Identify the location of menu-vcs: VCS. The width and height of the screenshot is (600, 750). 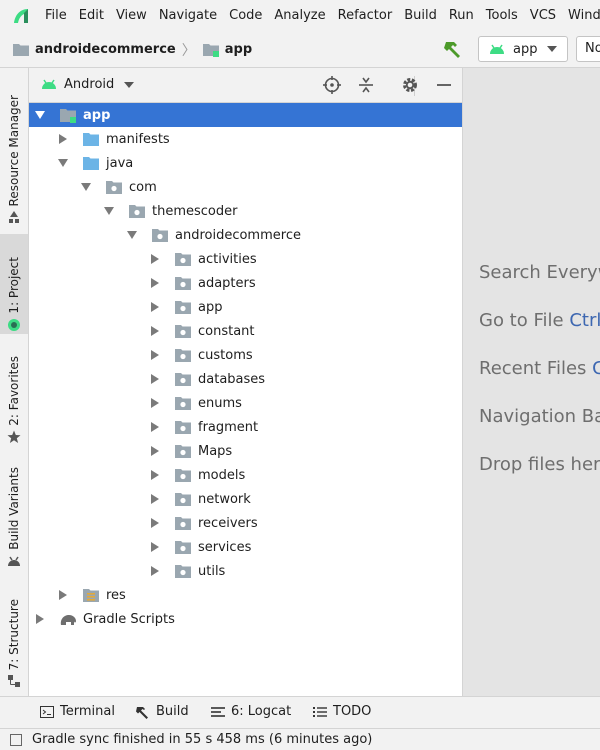
(543, 16).